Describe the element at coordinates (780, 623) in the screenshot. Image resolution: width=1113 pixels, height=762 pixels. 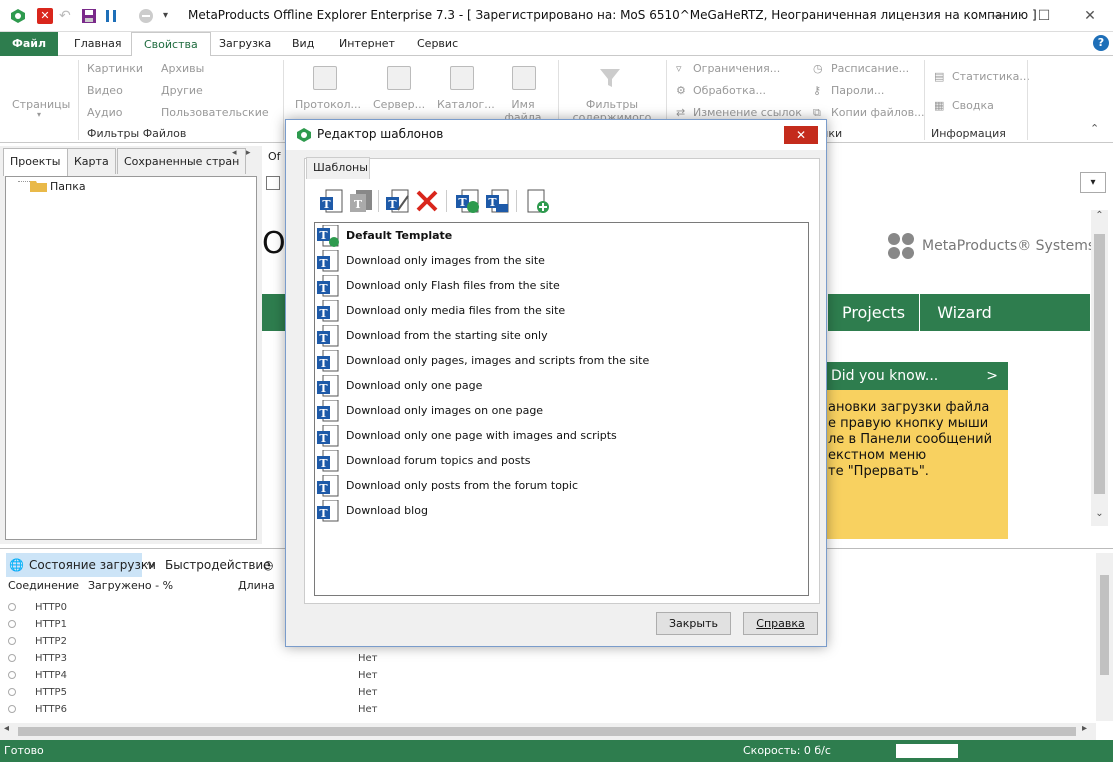
I see `help-button: Справка` at that location.